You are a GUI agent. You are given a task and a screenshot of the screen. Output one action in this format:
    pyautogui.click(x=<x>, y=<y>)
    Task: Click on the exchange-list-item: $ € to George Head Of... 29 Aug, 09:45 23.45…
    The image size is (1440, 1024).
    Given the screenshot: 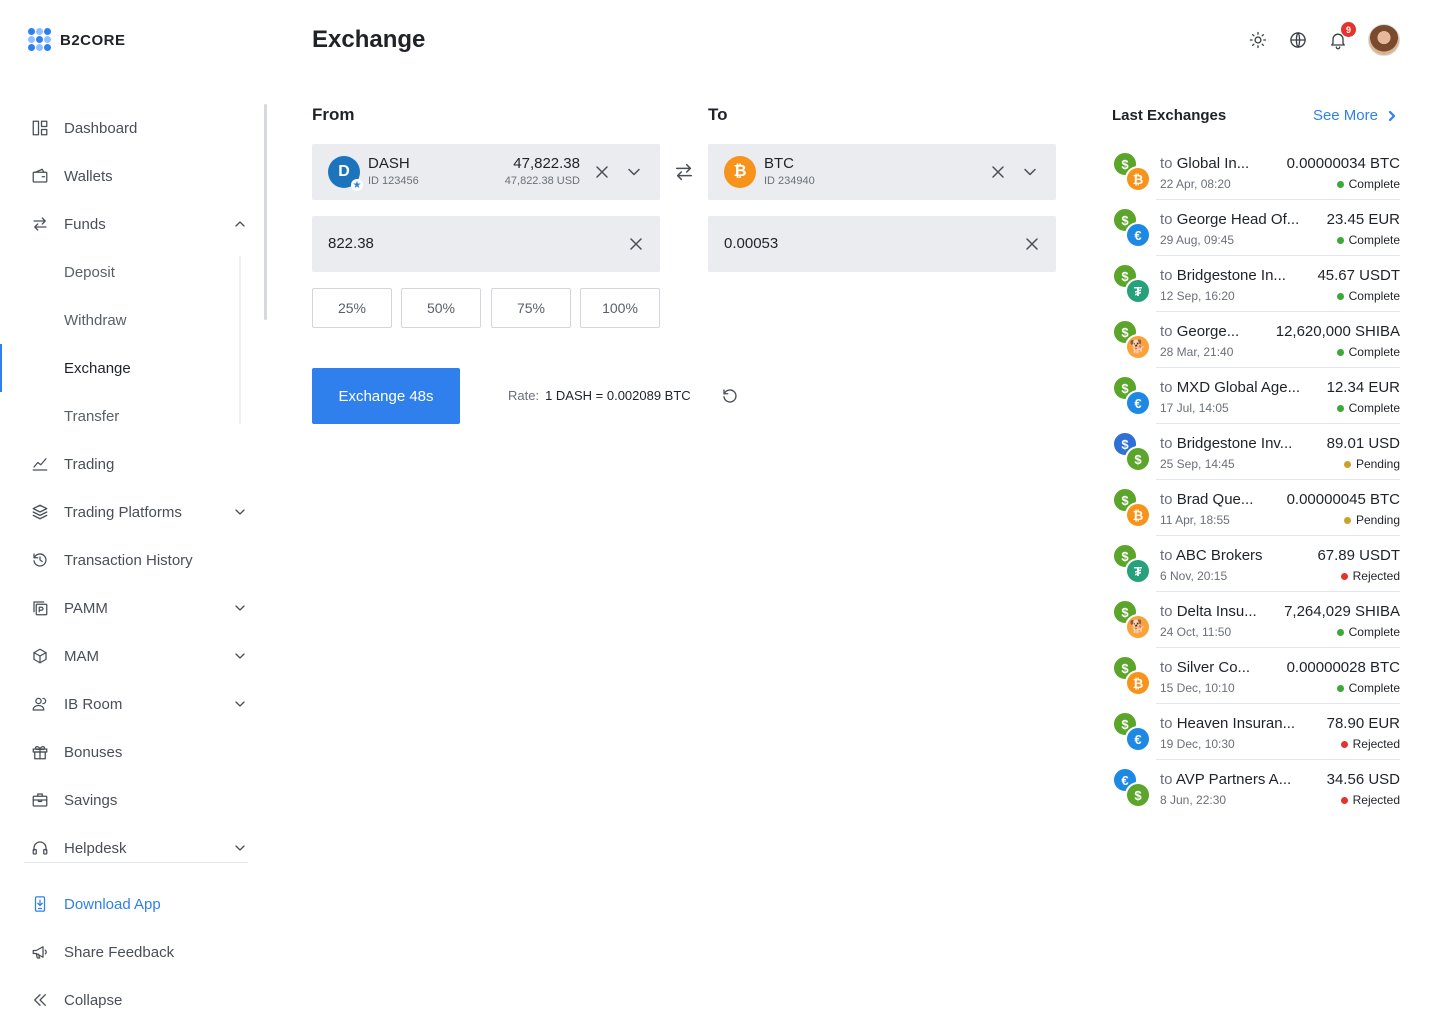 What is the action you would take?
    pyautogui.click(x=1256, y=228)
    